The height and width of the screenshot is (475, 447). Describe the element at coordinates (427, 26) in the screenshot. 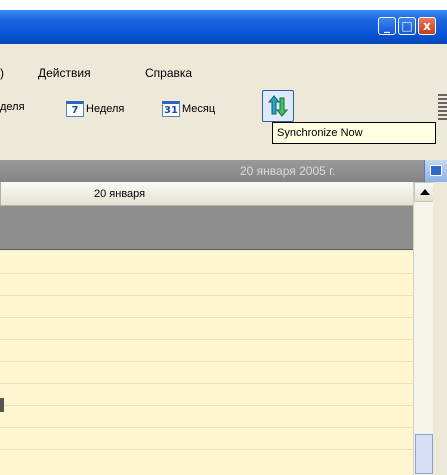

I see `close-button: x` at that location.